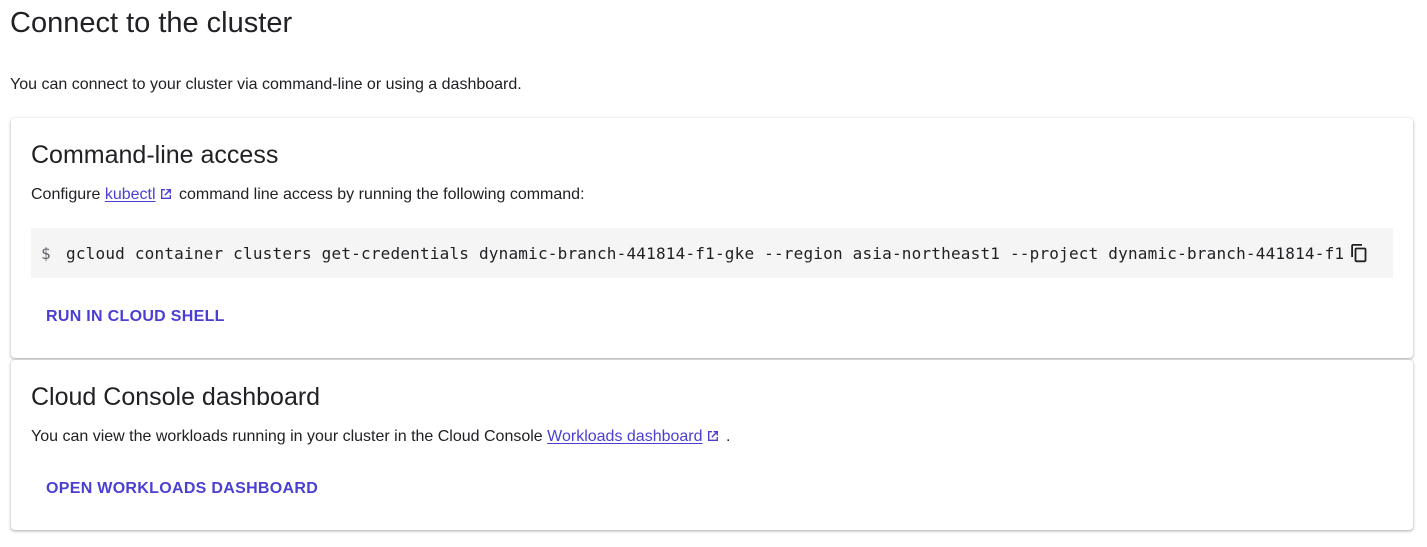  What do you see at coordinates (155, 155) in the screenshot?
I see `command-line-access-title: Command-line access` at bounding box center [155, 155].